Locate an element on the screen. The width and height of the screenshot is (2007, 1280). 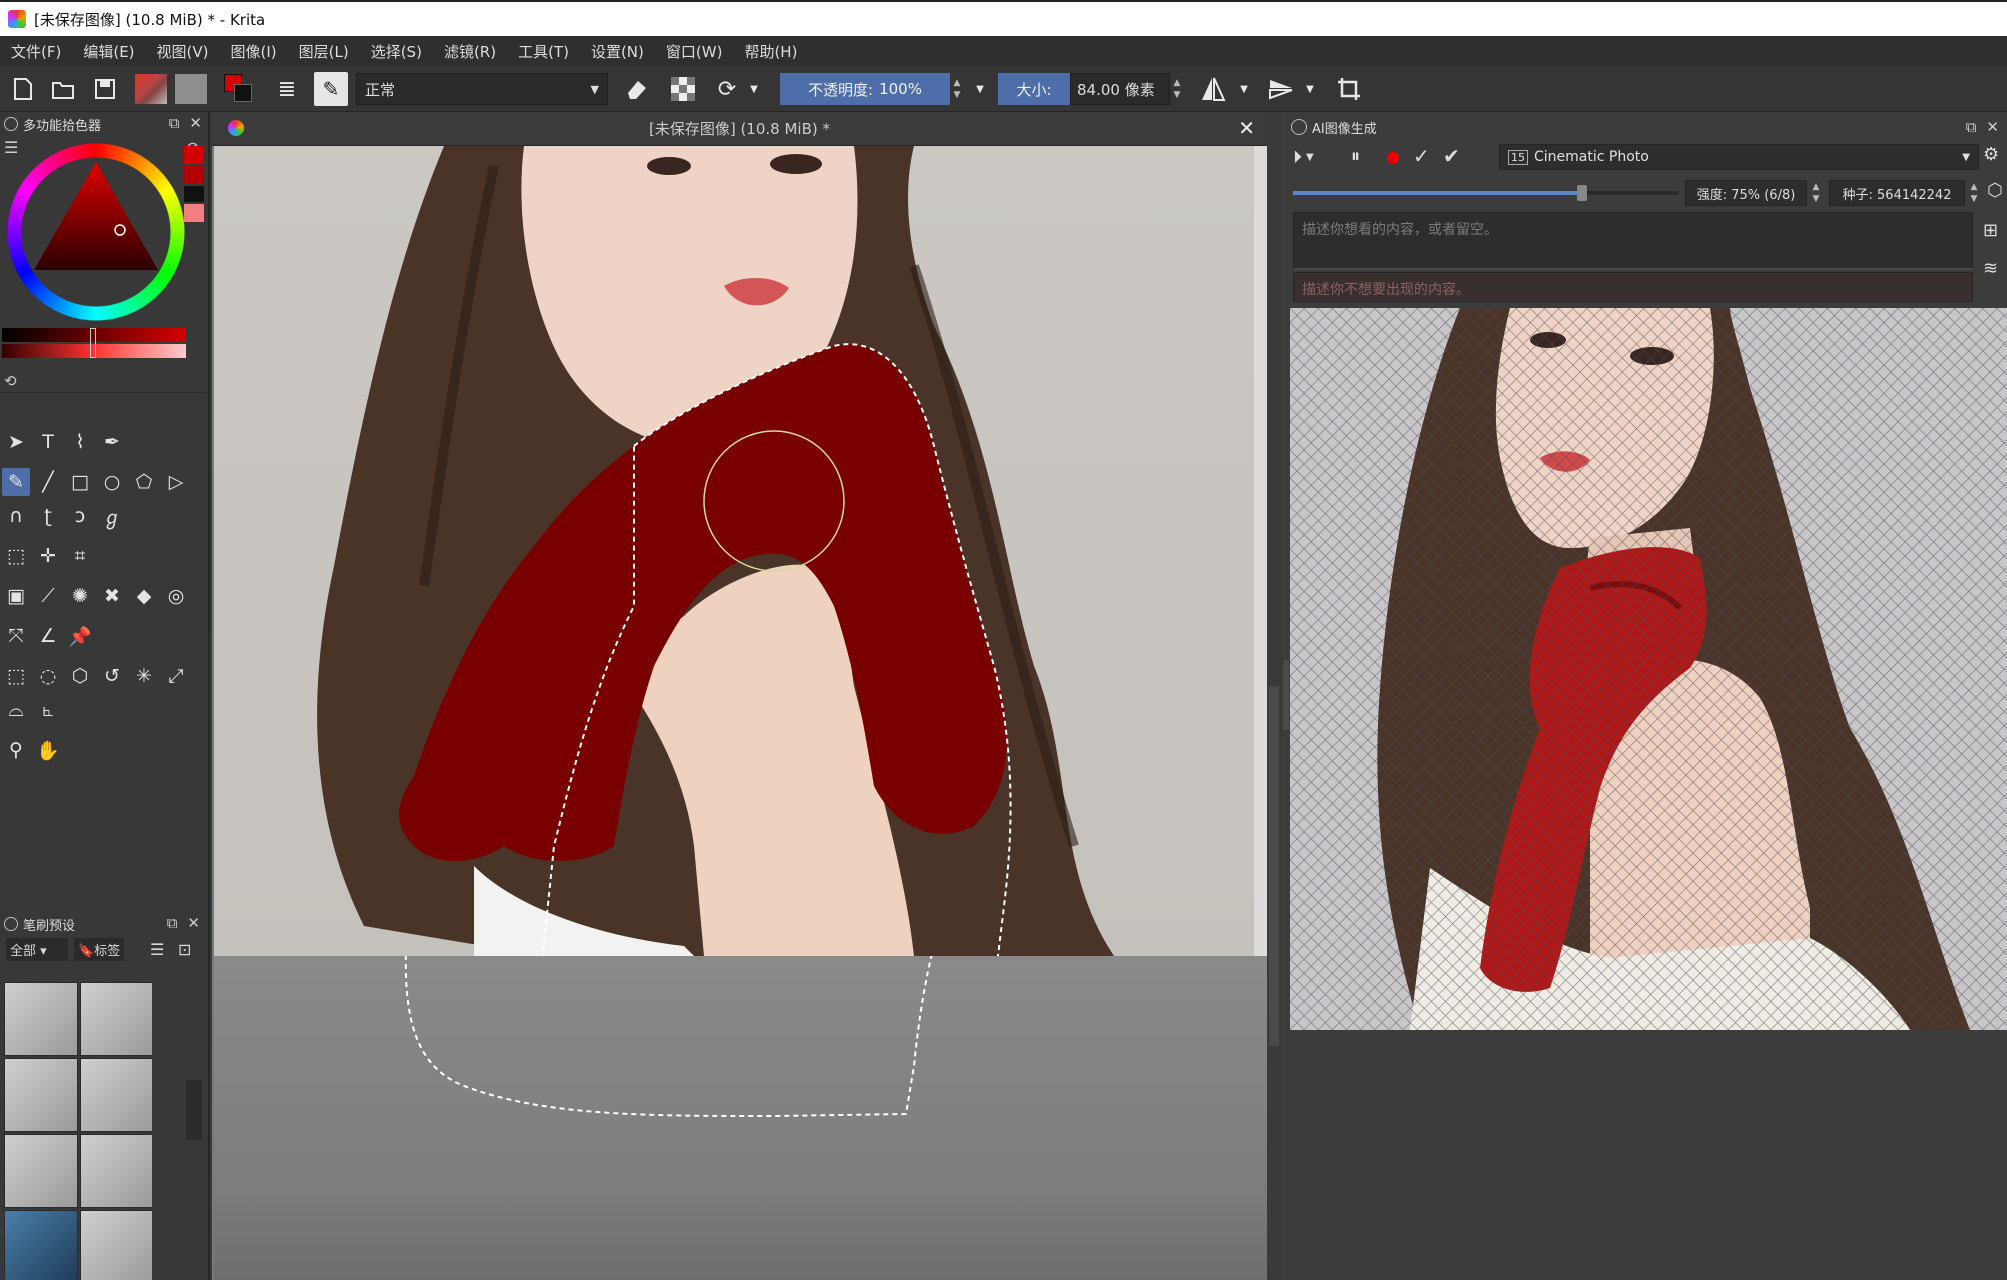
menu-window: 窗口(W) is located at coordinates (694, 51).